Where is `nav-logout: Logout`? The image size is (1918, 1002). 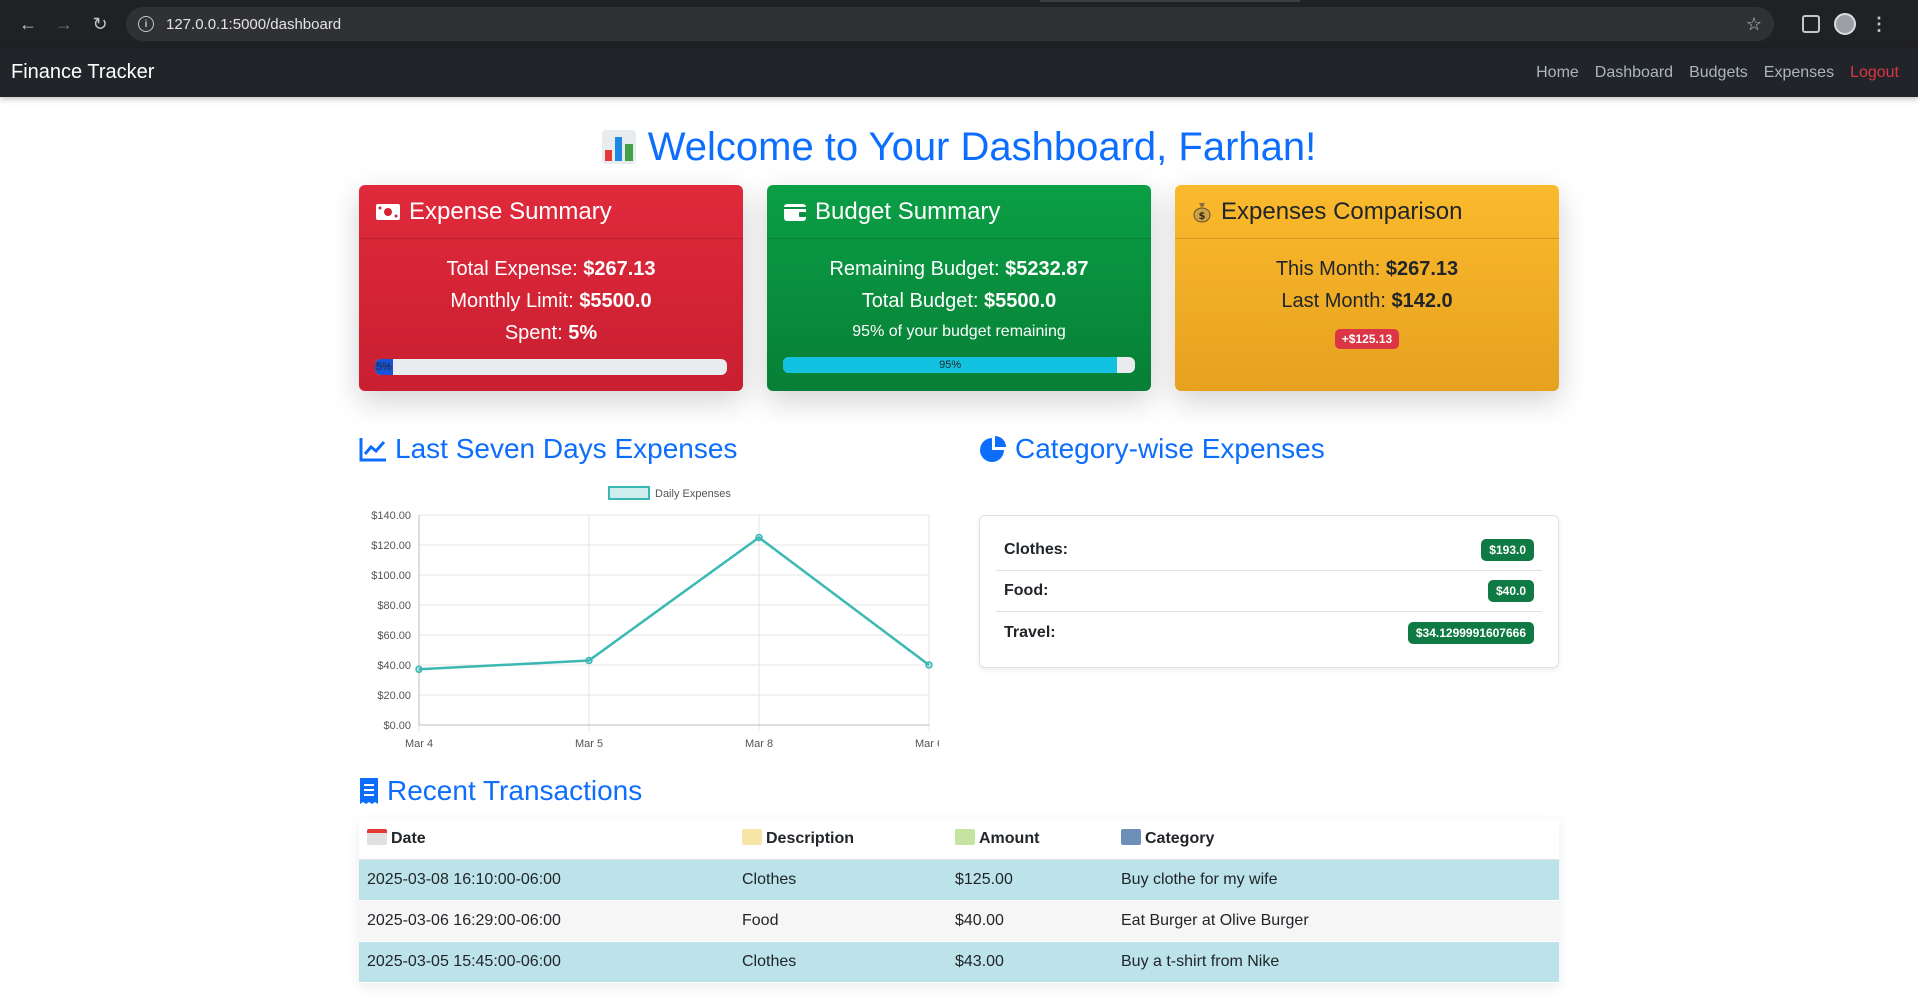 nav-logout: Logout is located at coordinates (1874, 73).